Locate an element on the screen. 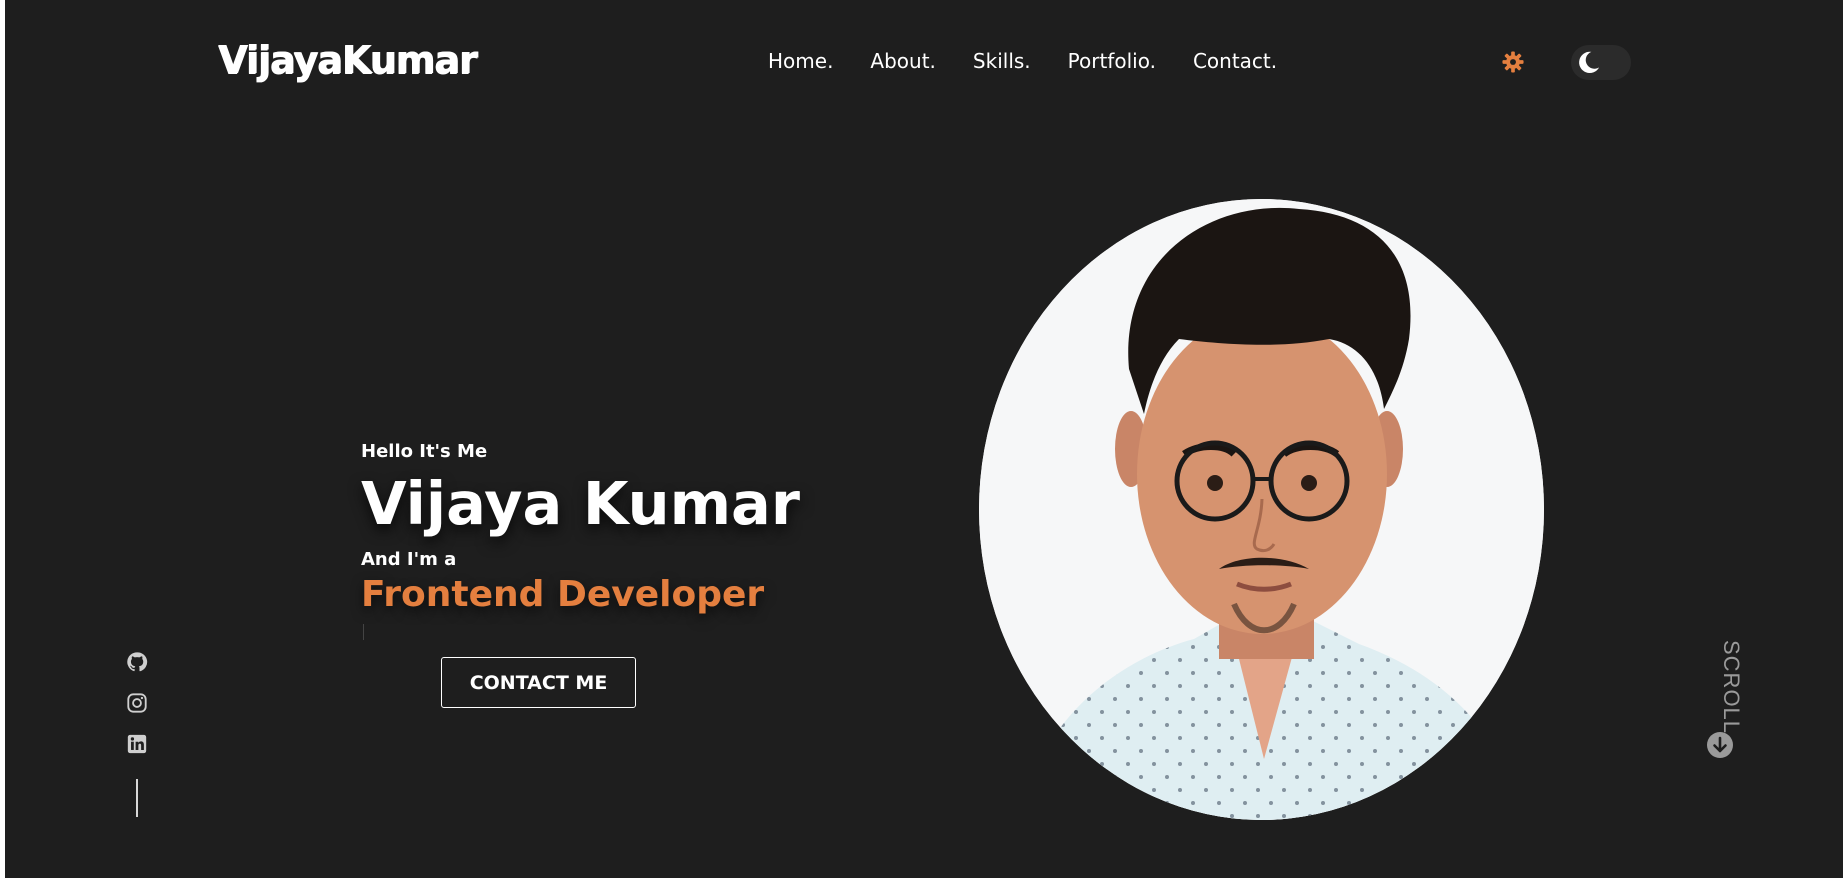 This screenshot has width=1843, height=878. gear-icon is located at coordinates (1513, 62).